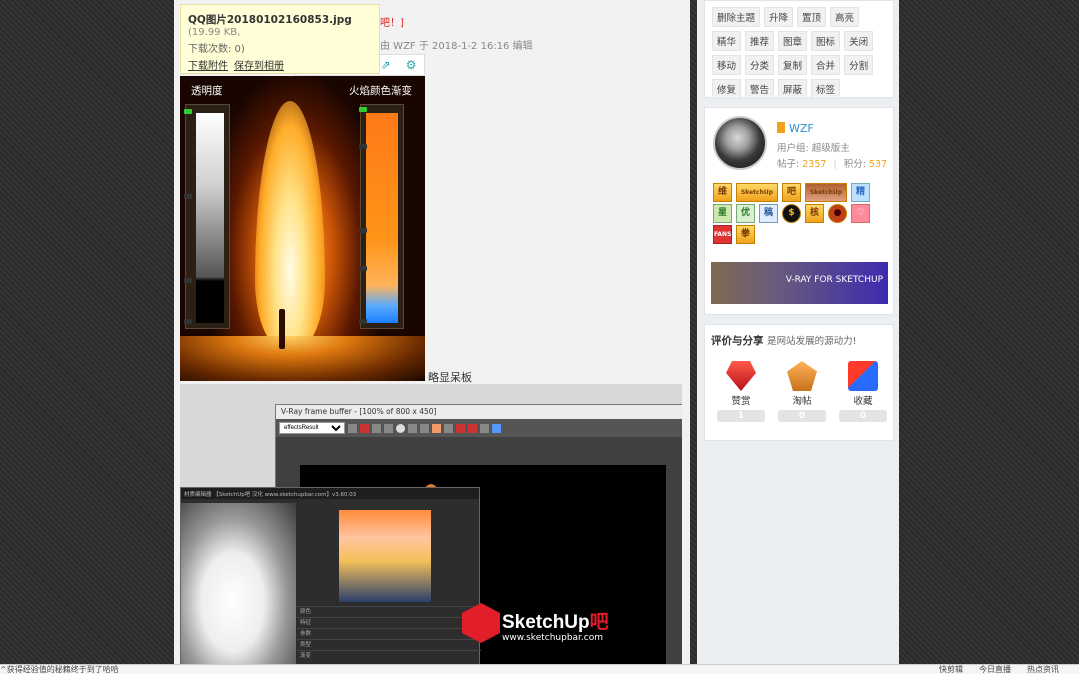  Describe the element at coordinates (290, 226) in the screenshot. I see `candle-flame` at that location.